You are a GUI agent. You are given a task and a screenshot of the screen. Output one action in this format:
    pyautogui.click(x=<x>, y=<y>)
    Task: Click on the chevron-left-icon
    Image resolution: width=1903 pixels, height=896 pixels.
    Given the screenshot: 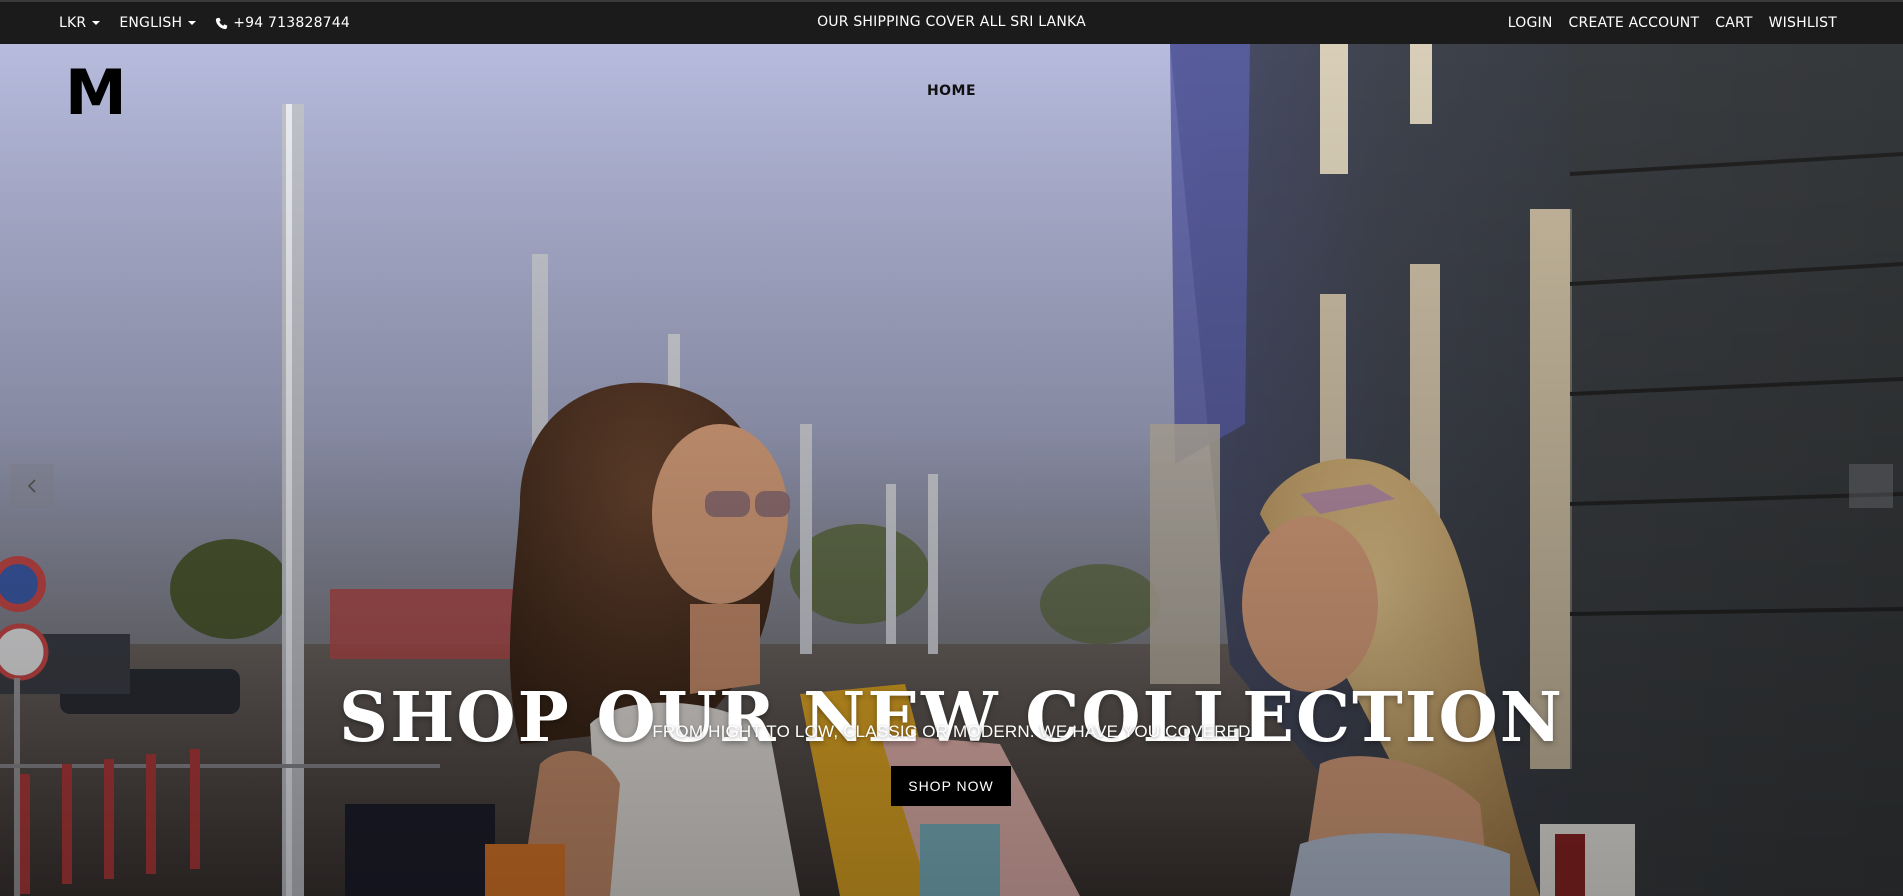 What is the action you would take?
    pyautogui.click(x=31, y=486)
    